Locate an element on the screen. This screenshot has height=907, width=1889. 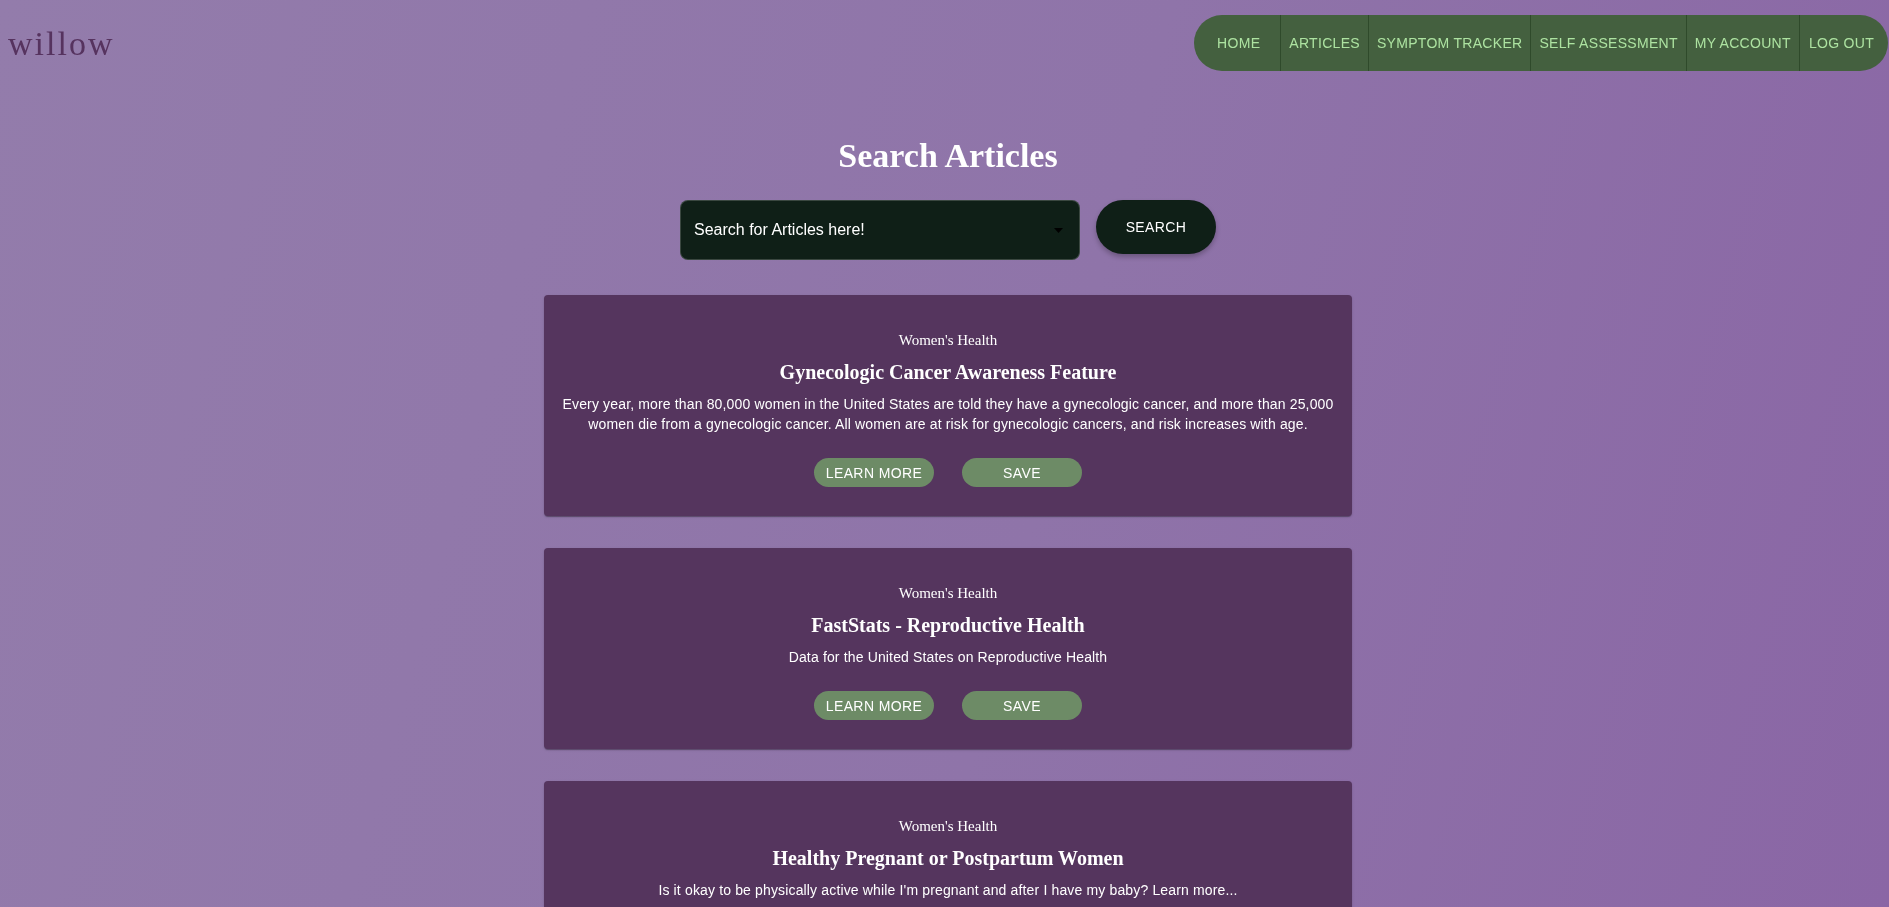
article-title: FastStats - Reproductive Health is located at coordinates (948, 625).